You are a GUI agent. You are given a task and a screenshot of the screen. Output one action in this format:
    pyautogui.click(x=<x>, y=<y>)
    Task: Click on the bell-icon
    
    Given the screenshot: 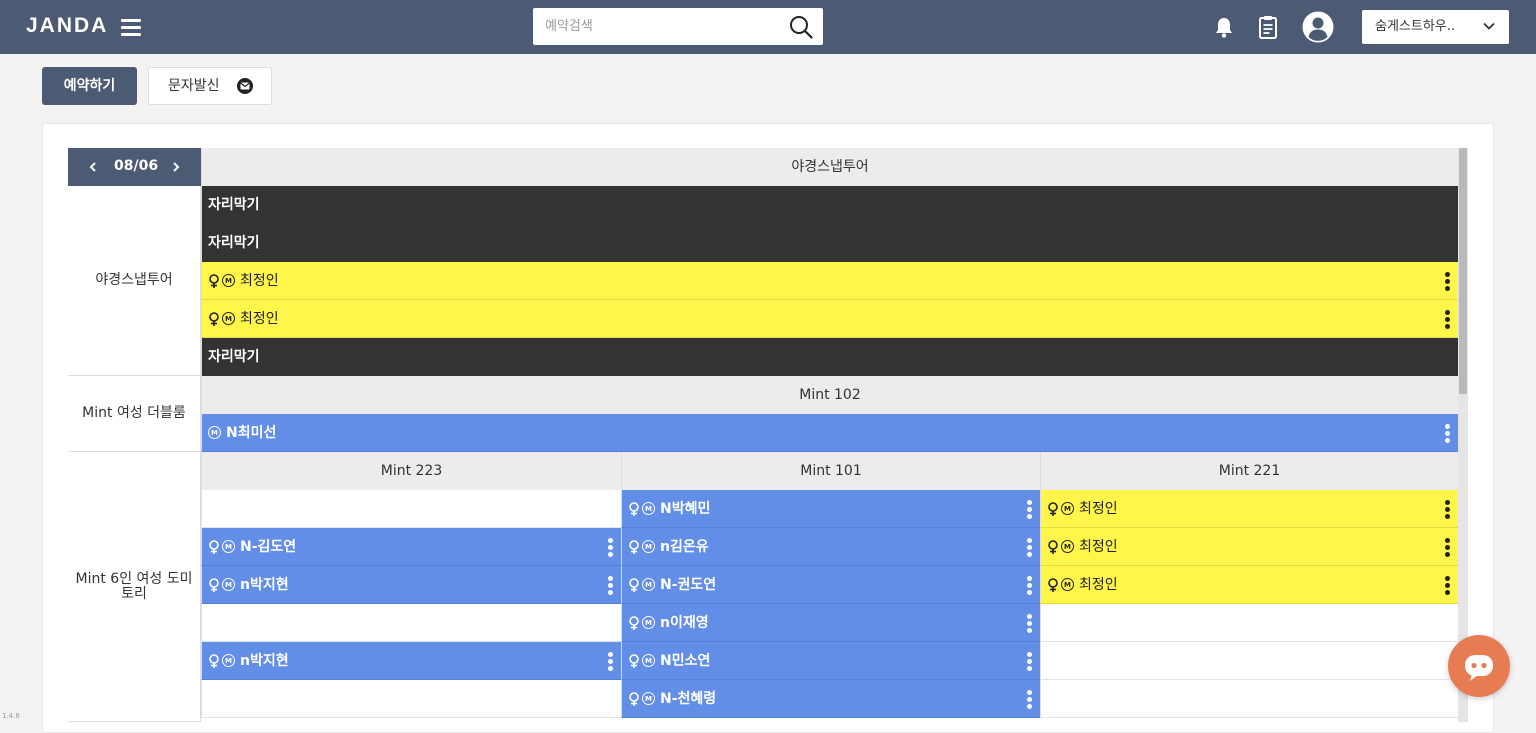 What is the action you would take?
    pyautogui.click(x=1224, y=27)
    